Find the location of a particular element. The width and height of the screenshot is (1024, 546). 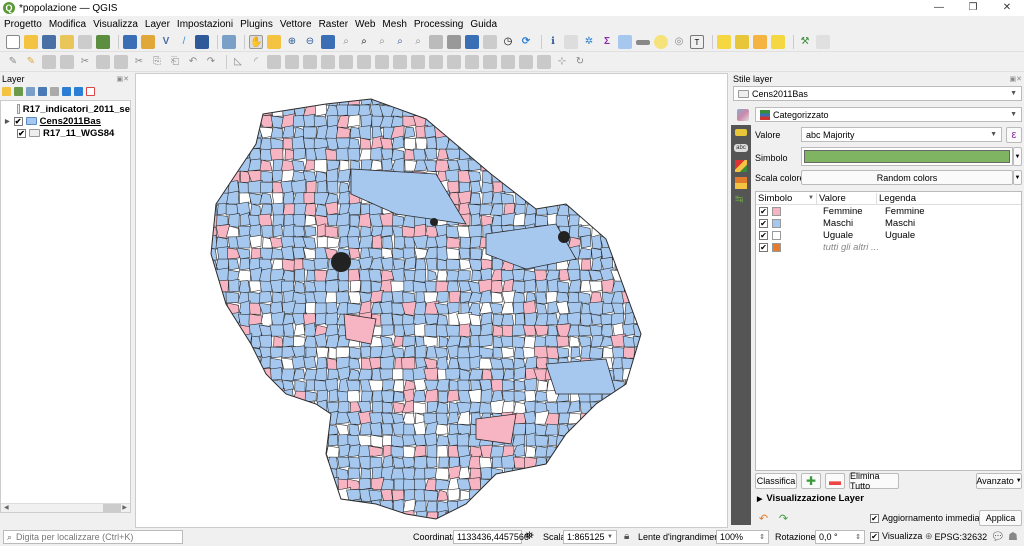

symbol-dropdown-button: ▼ is located at coordinates (1017, 156).